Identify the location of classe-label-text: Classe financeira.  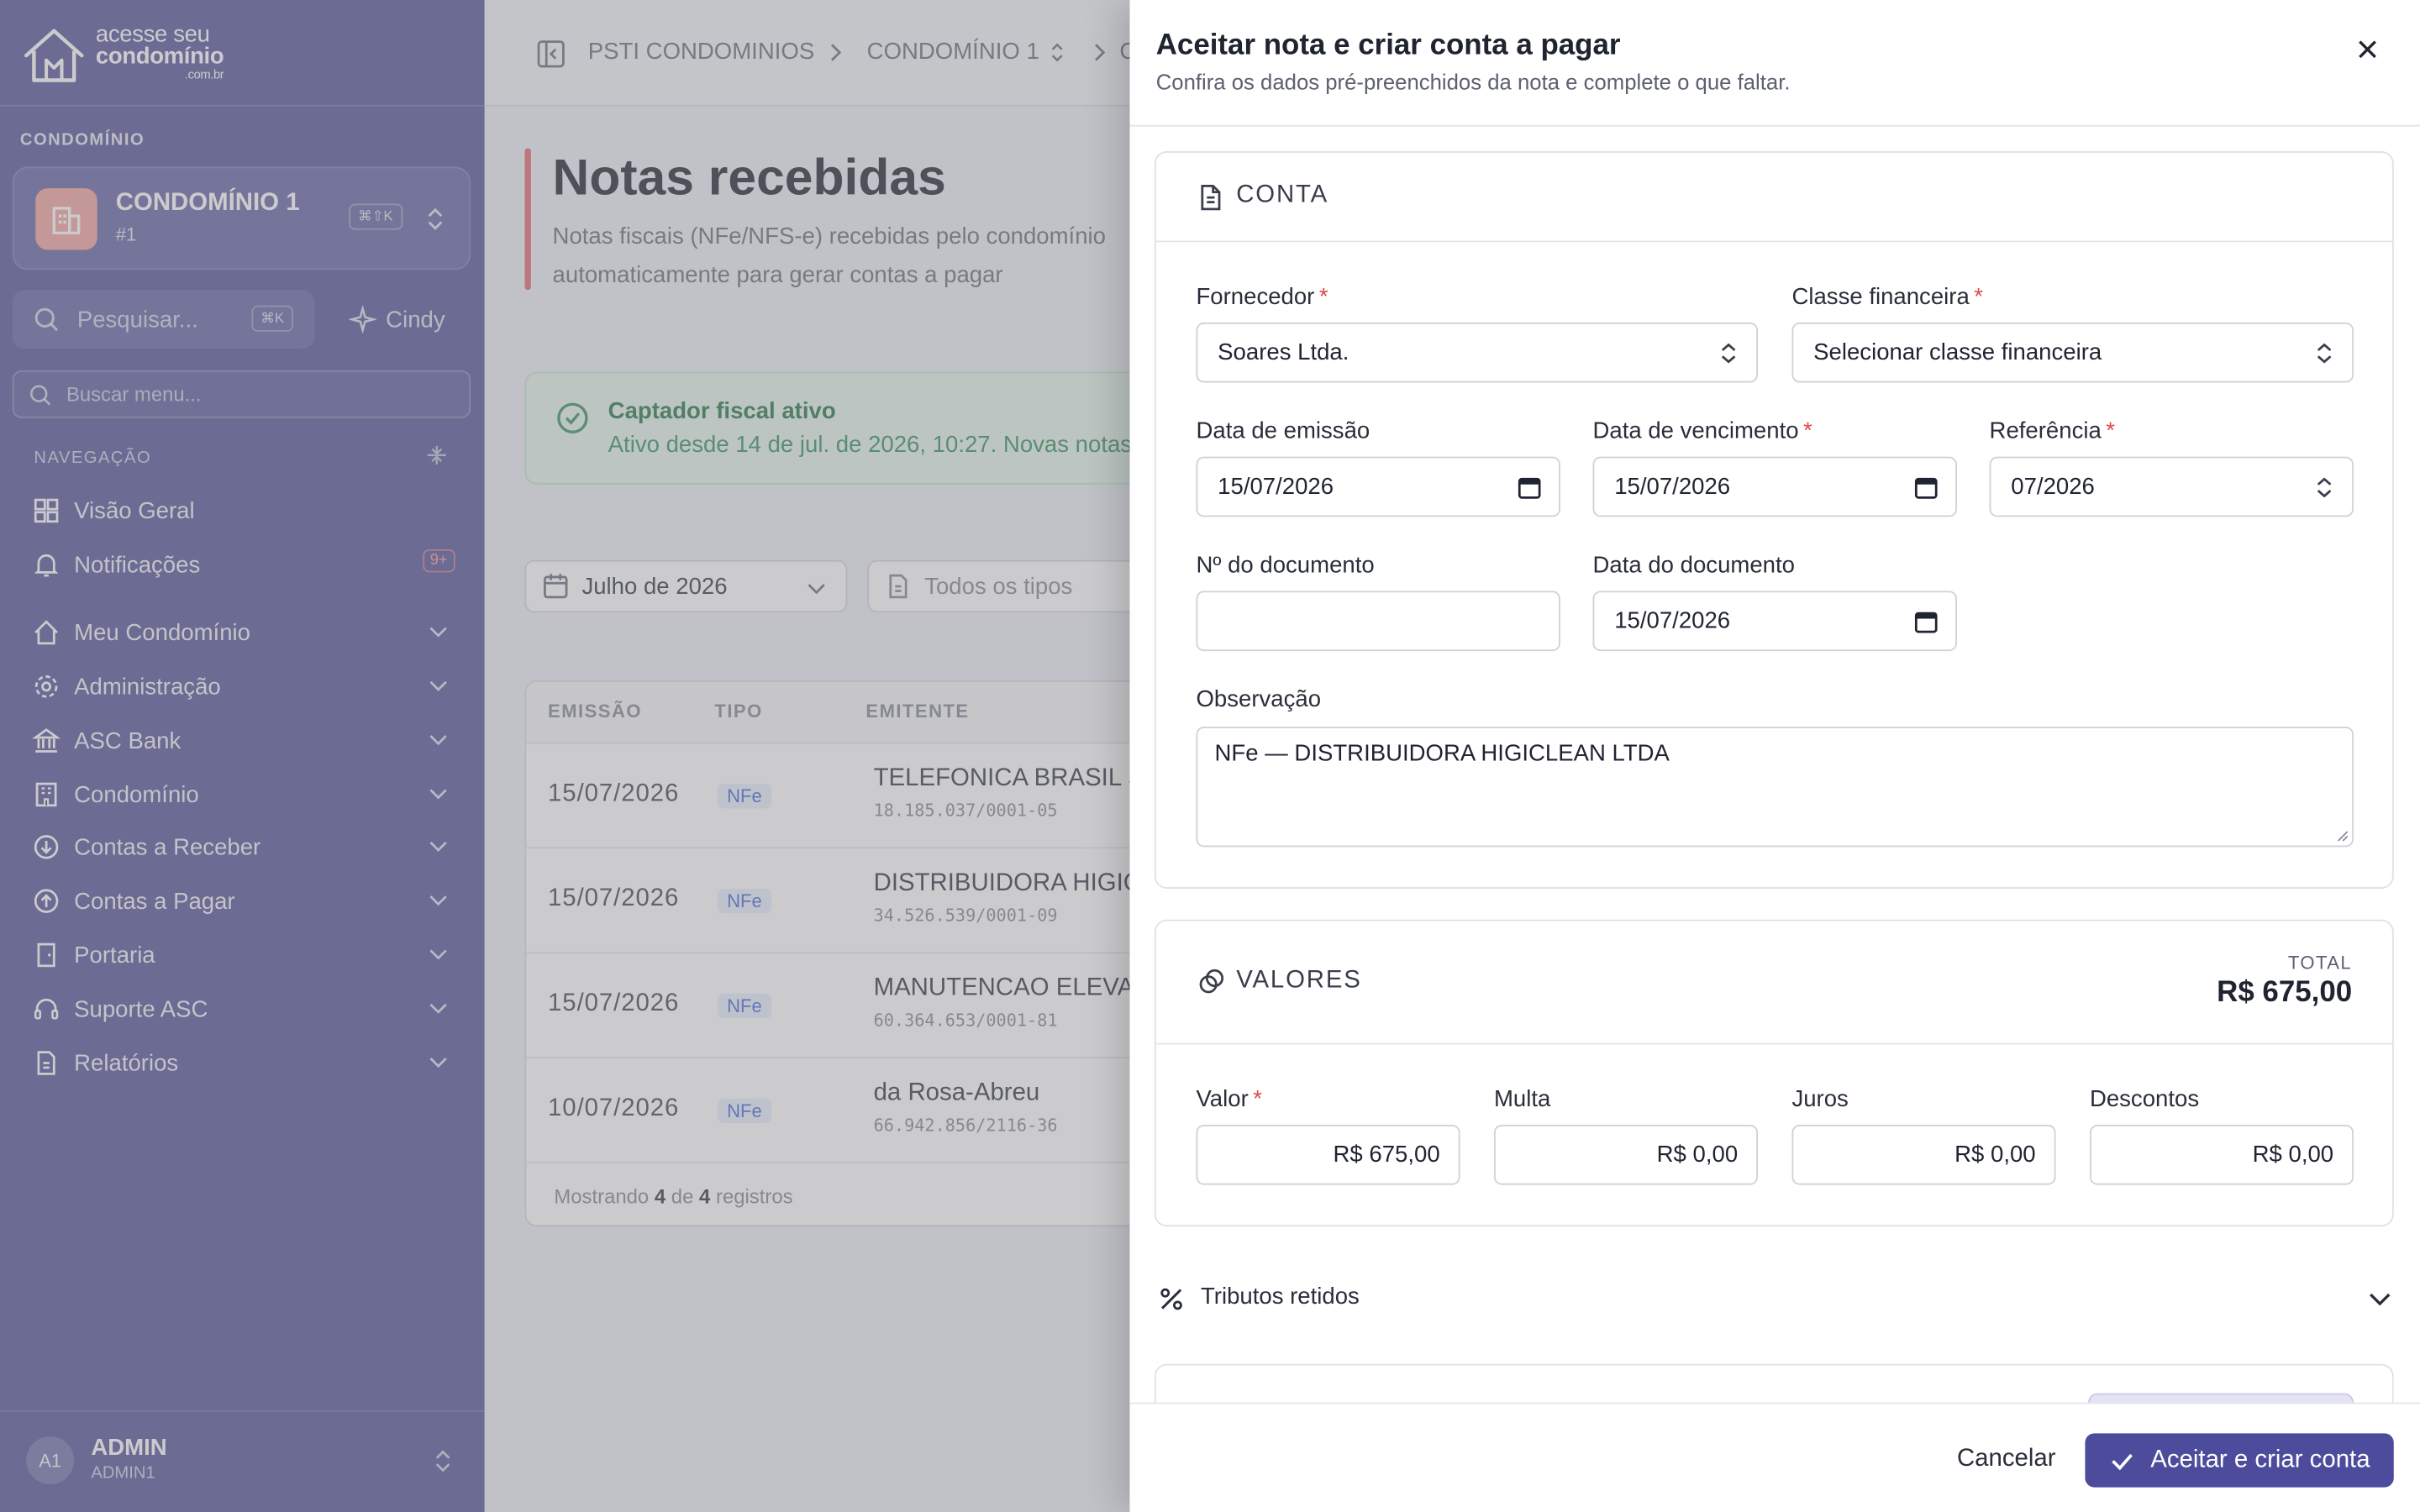
(1880, 297).